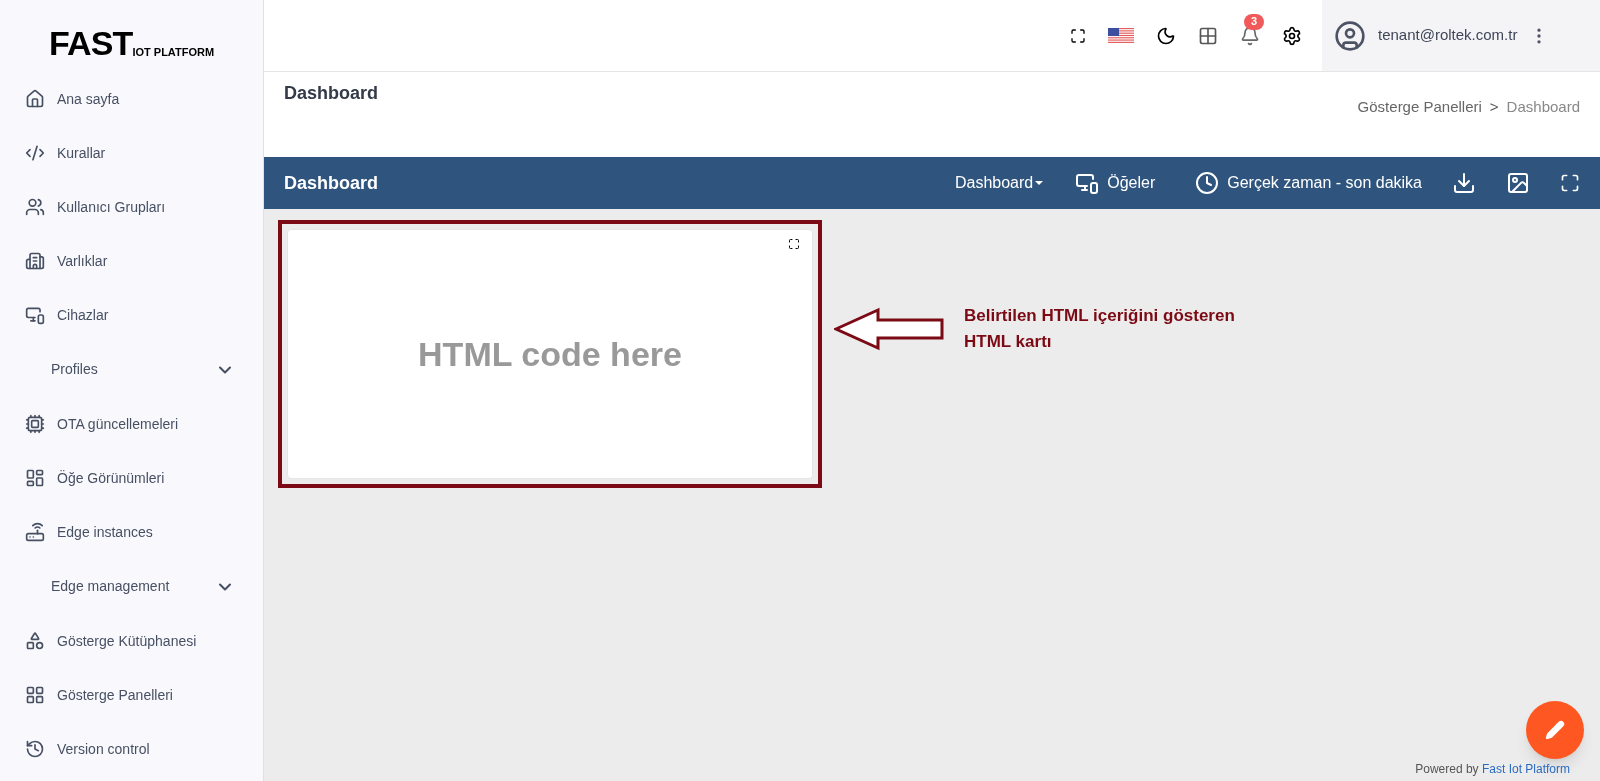 This screenshot has height=781, width=1600. I want to click on moon-icon, so click(1166, 35).